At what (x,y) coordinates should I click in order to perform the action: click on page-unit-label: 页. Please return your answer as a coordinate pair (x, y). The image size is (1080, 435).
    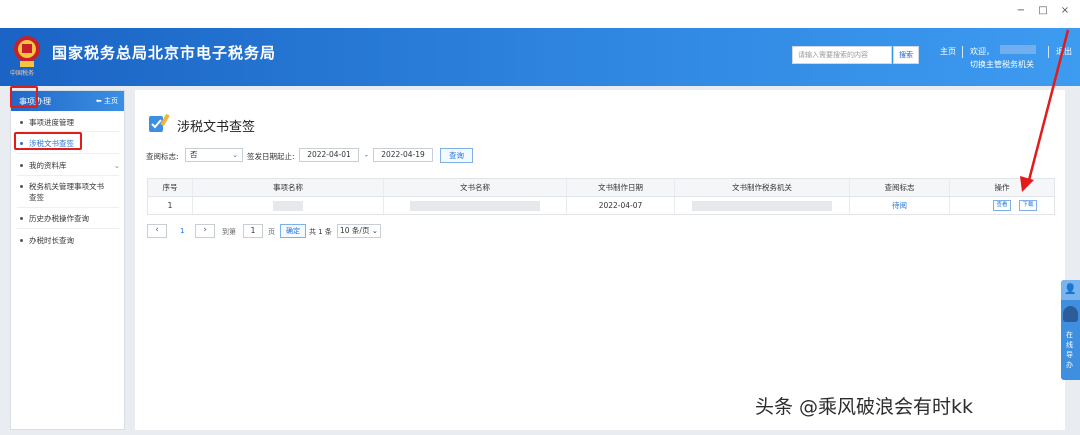
    Looking at the image, I should click on (271, 232).